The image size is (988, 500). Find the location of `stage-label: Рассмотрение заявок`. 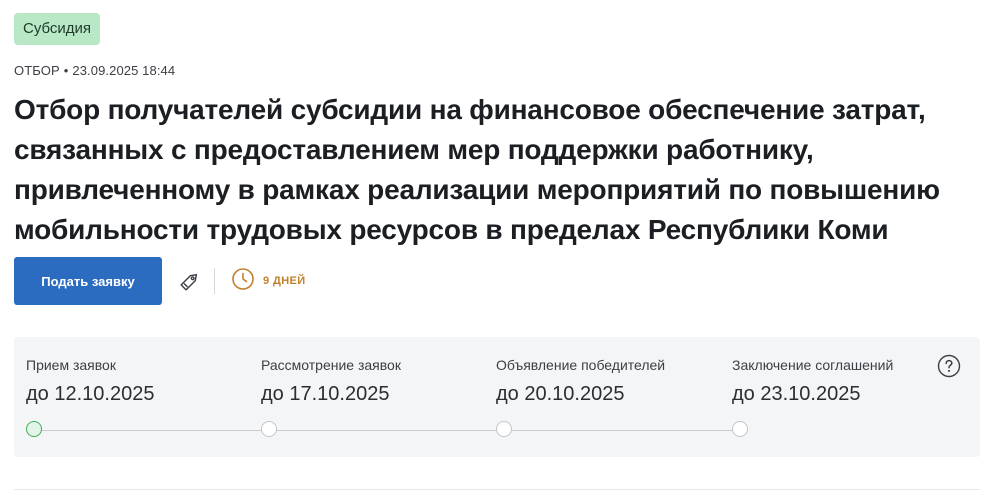

stage-label: Рассмотрение заявок is located at coordinates (331, 365).